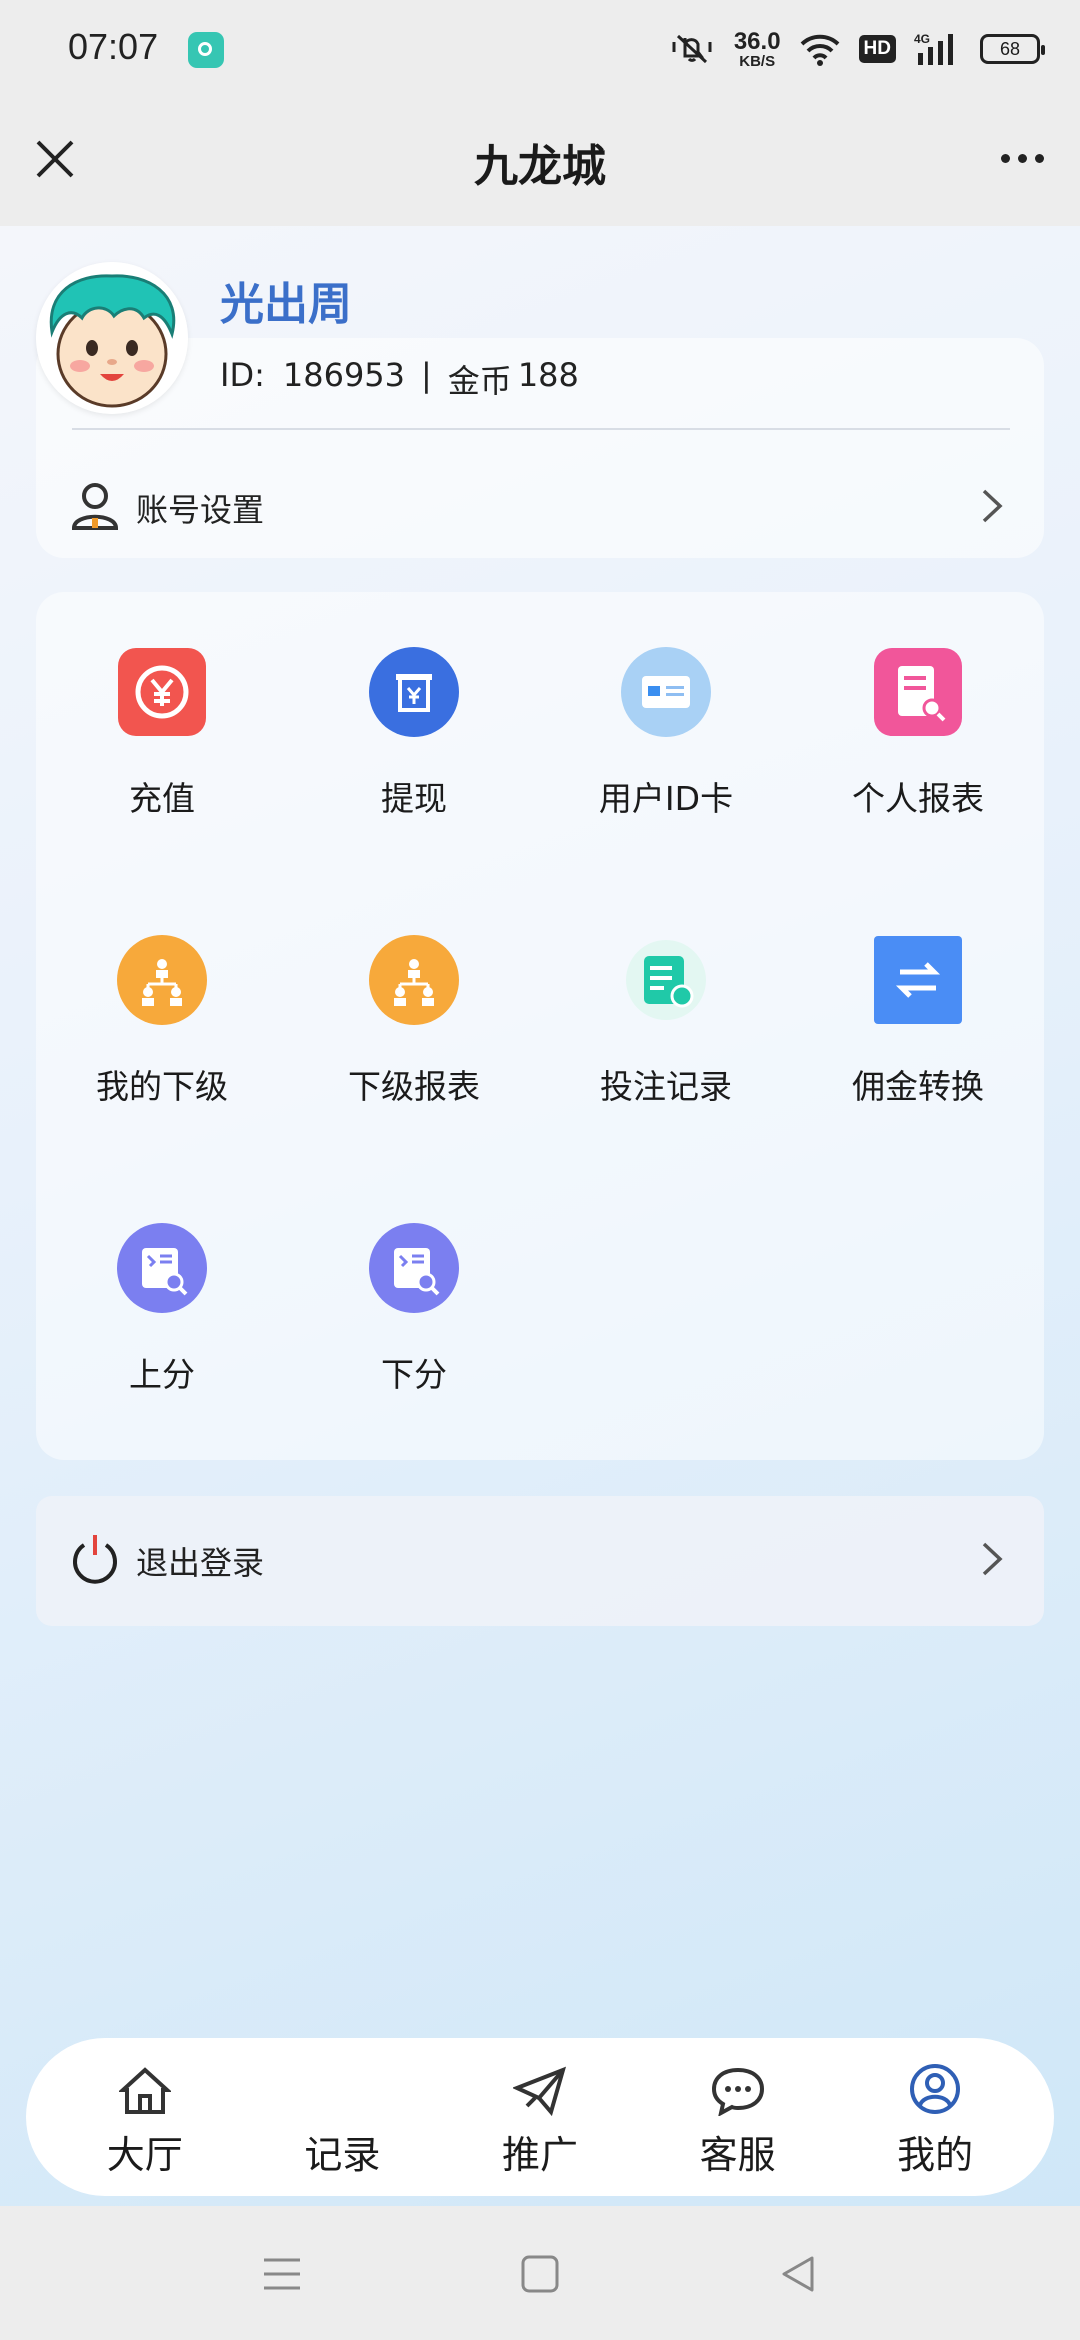  Describe the element at coordinates (414, 980) in the screenshot. I see `subordinate-report-icon` at that location.